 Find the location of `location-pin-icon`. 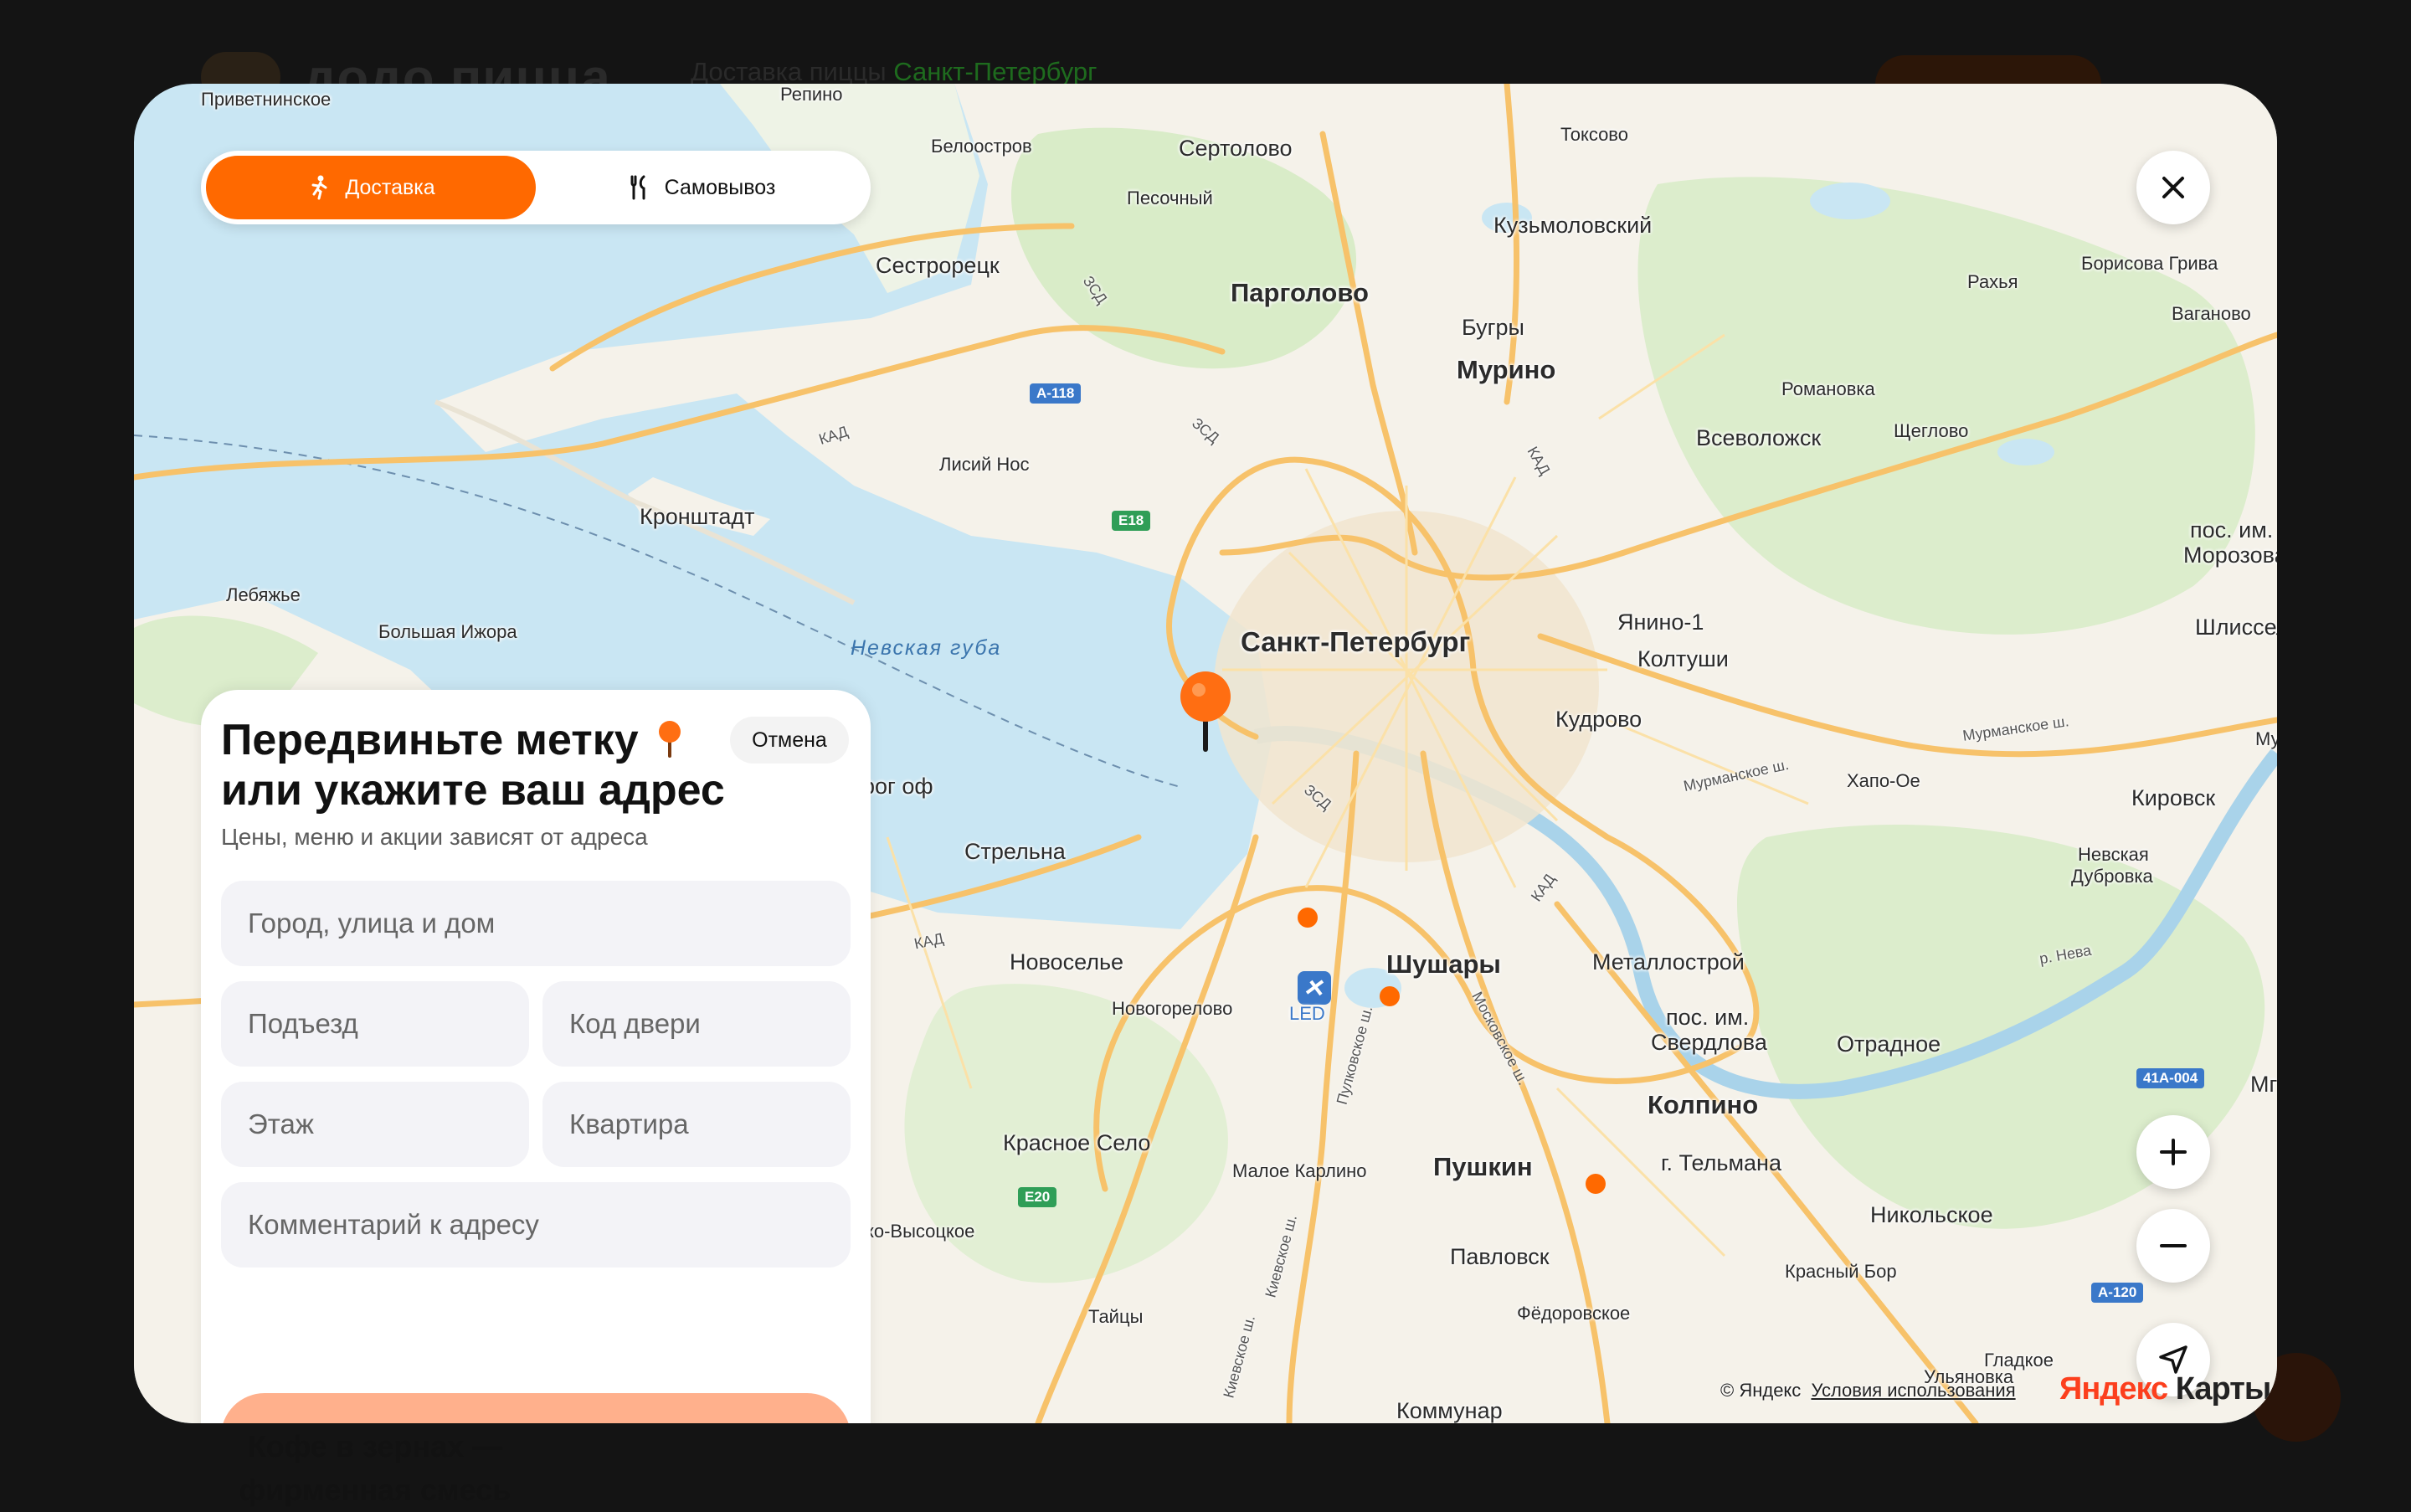

location-pin-icon is located at coordinates (1205, 711).